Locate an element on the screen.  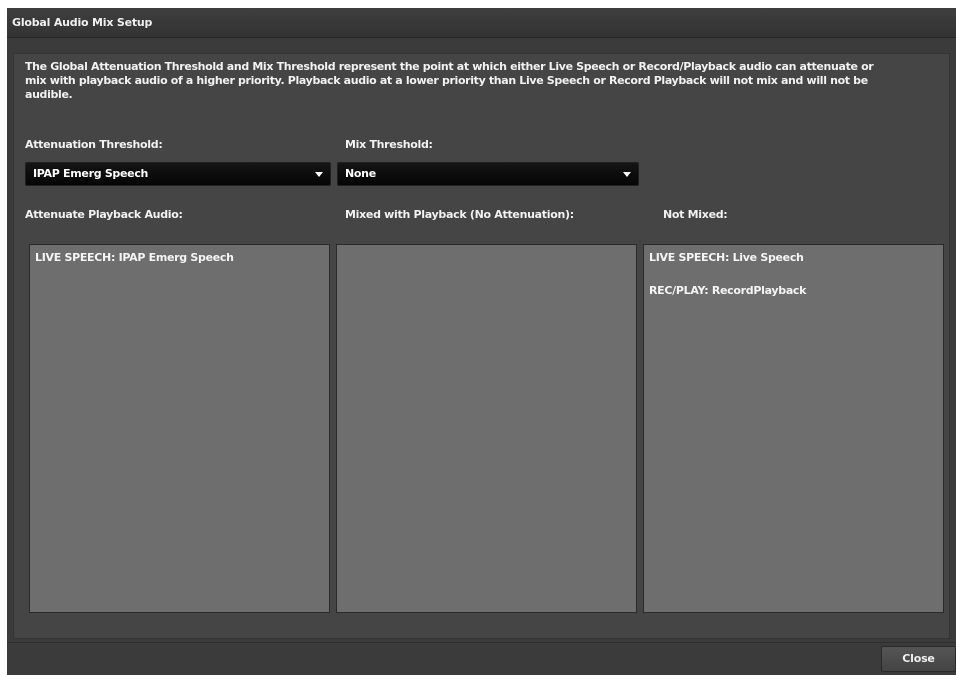
mix-threshold-select: None is located at coordinates (488, 174).